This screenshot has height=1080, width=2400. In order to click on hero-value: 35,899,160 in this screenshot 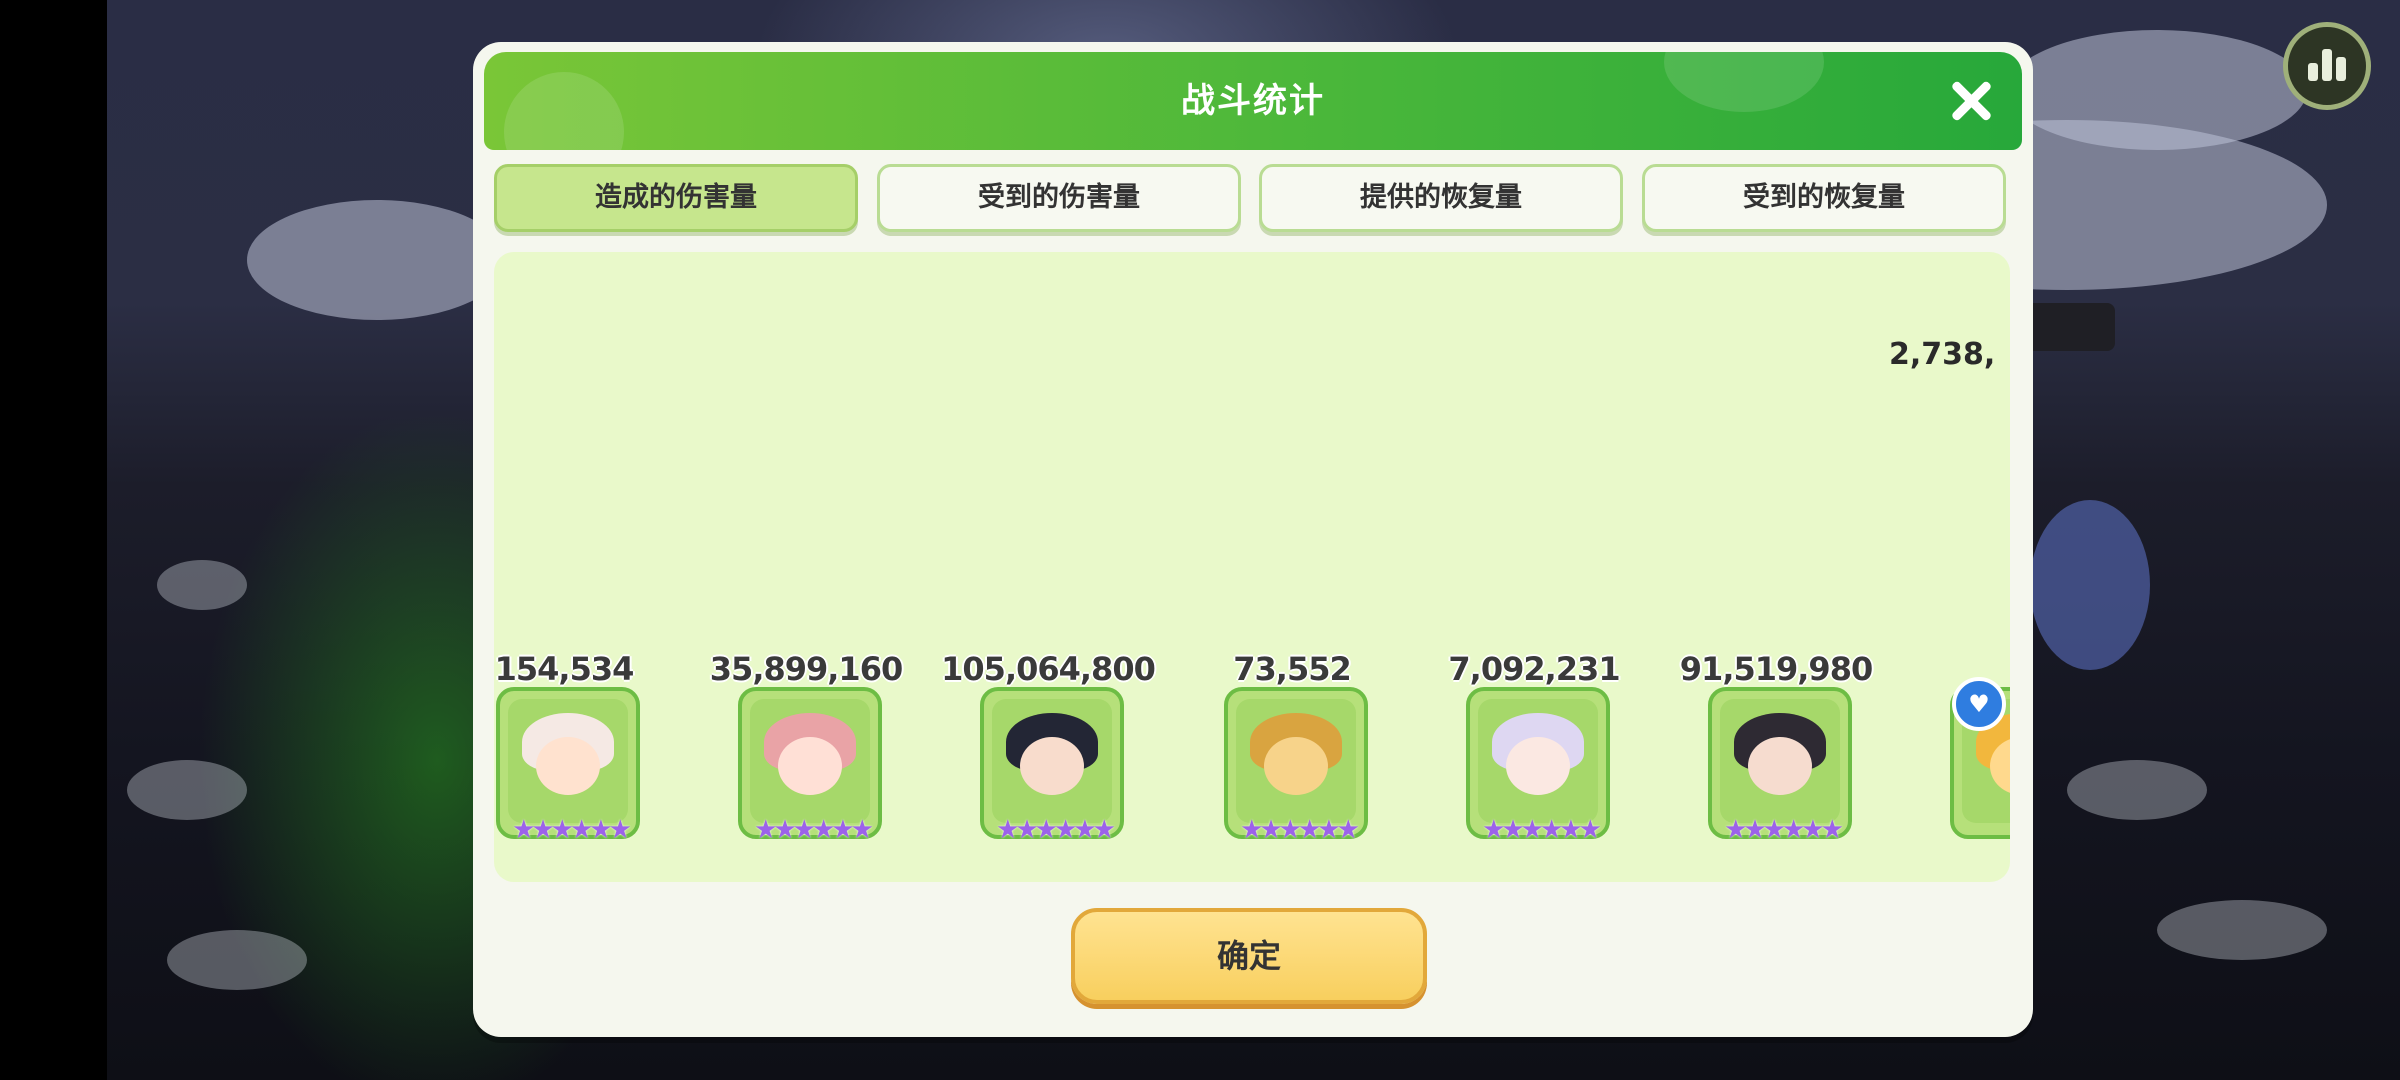, I will do `click(806, 669)`.